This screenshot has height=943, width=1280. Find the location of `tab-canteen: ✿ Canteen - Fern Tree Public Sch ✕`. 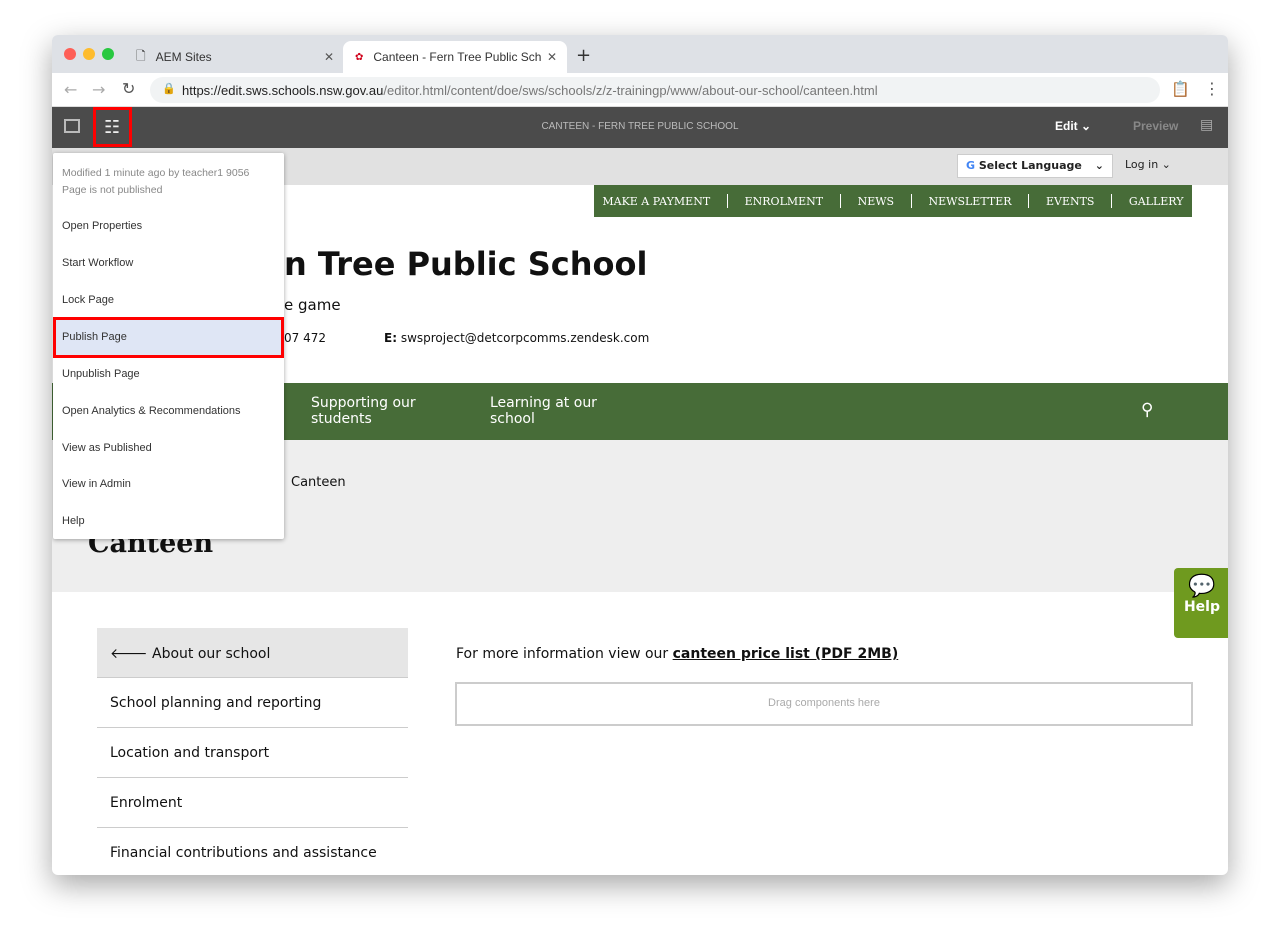

tab-canteen: ✿ Canteen - Fern Tree Public Sch ✕ is located at coordinates (455, 57).